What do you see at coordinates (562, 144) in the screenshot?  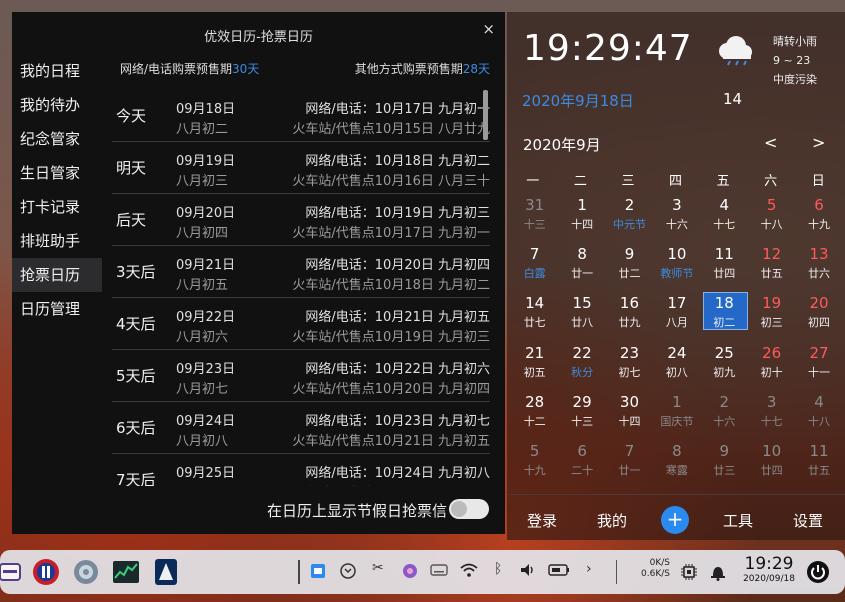 I see `month-label: 2020年9月` at bounding box center [562, 144].